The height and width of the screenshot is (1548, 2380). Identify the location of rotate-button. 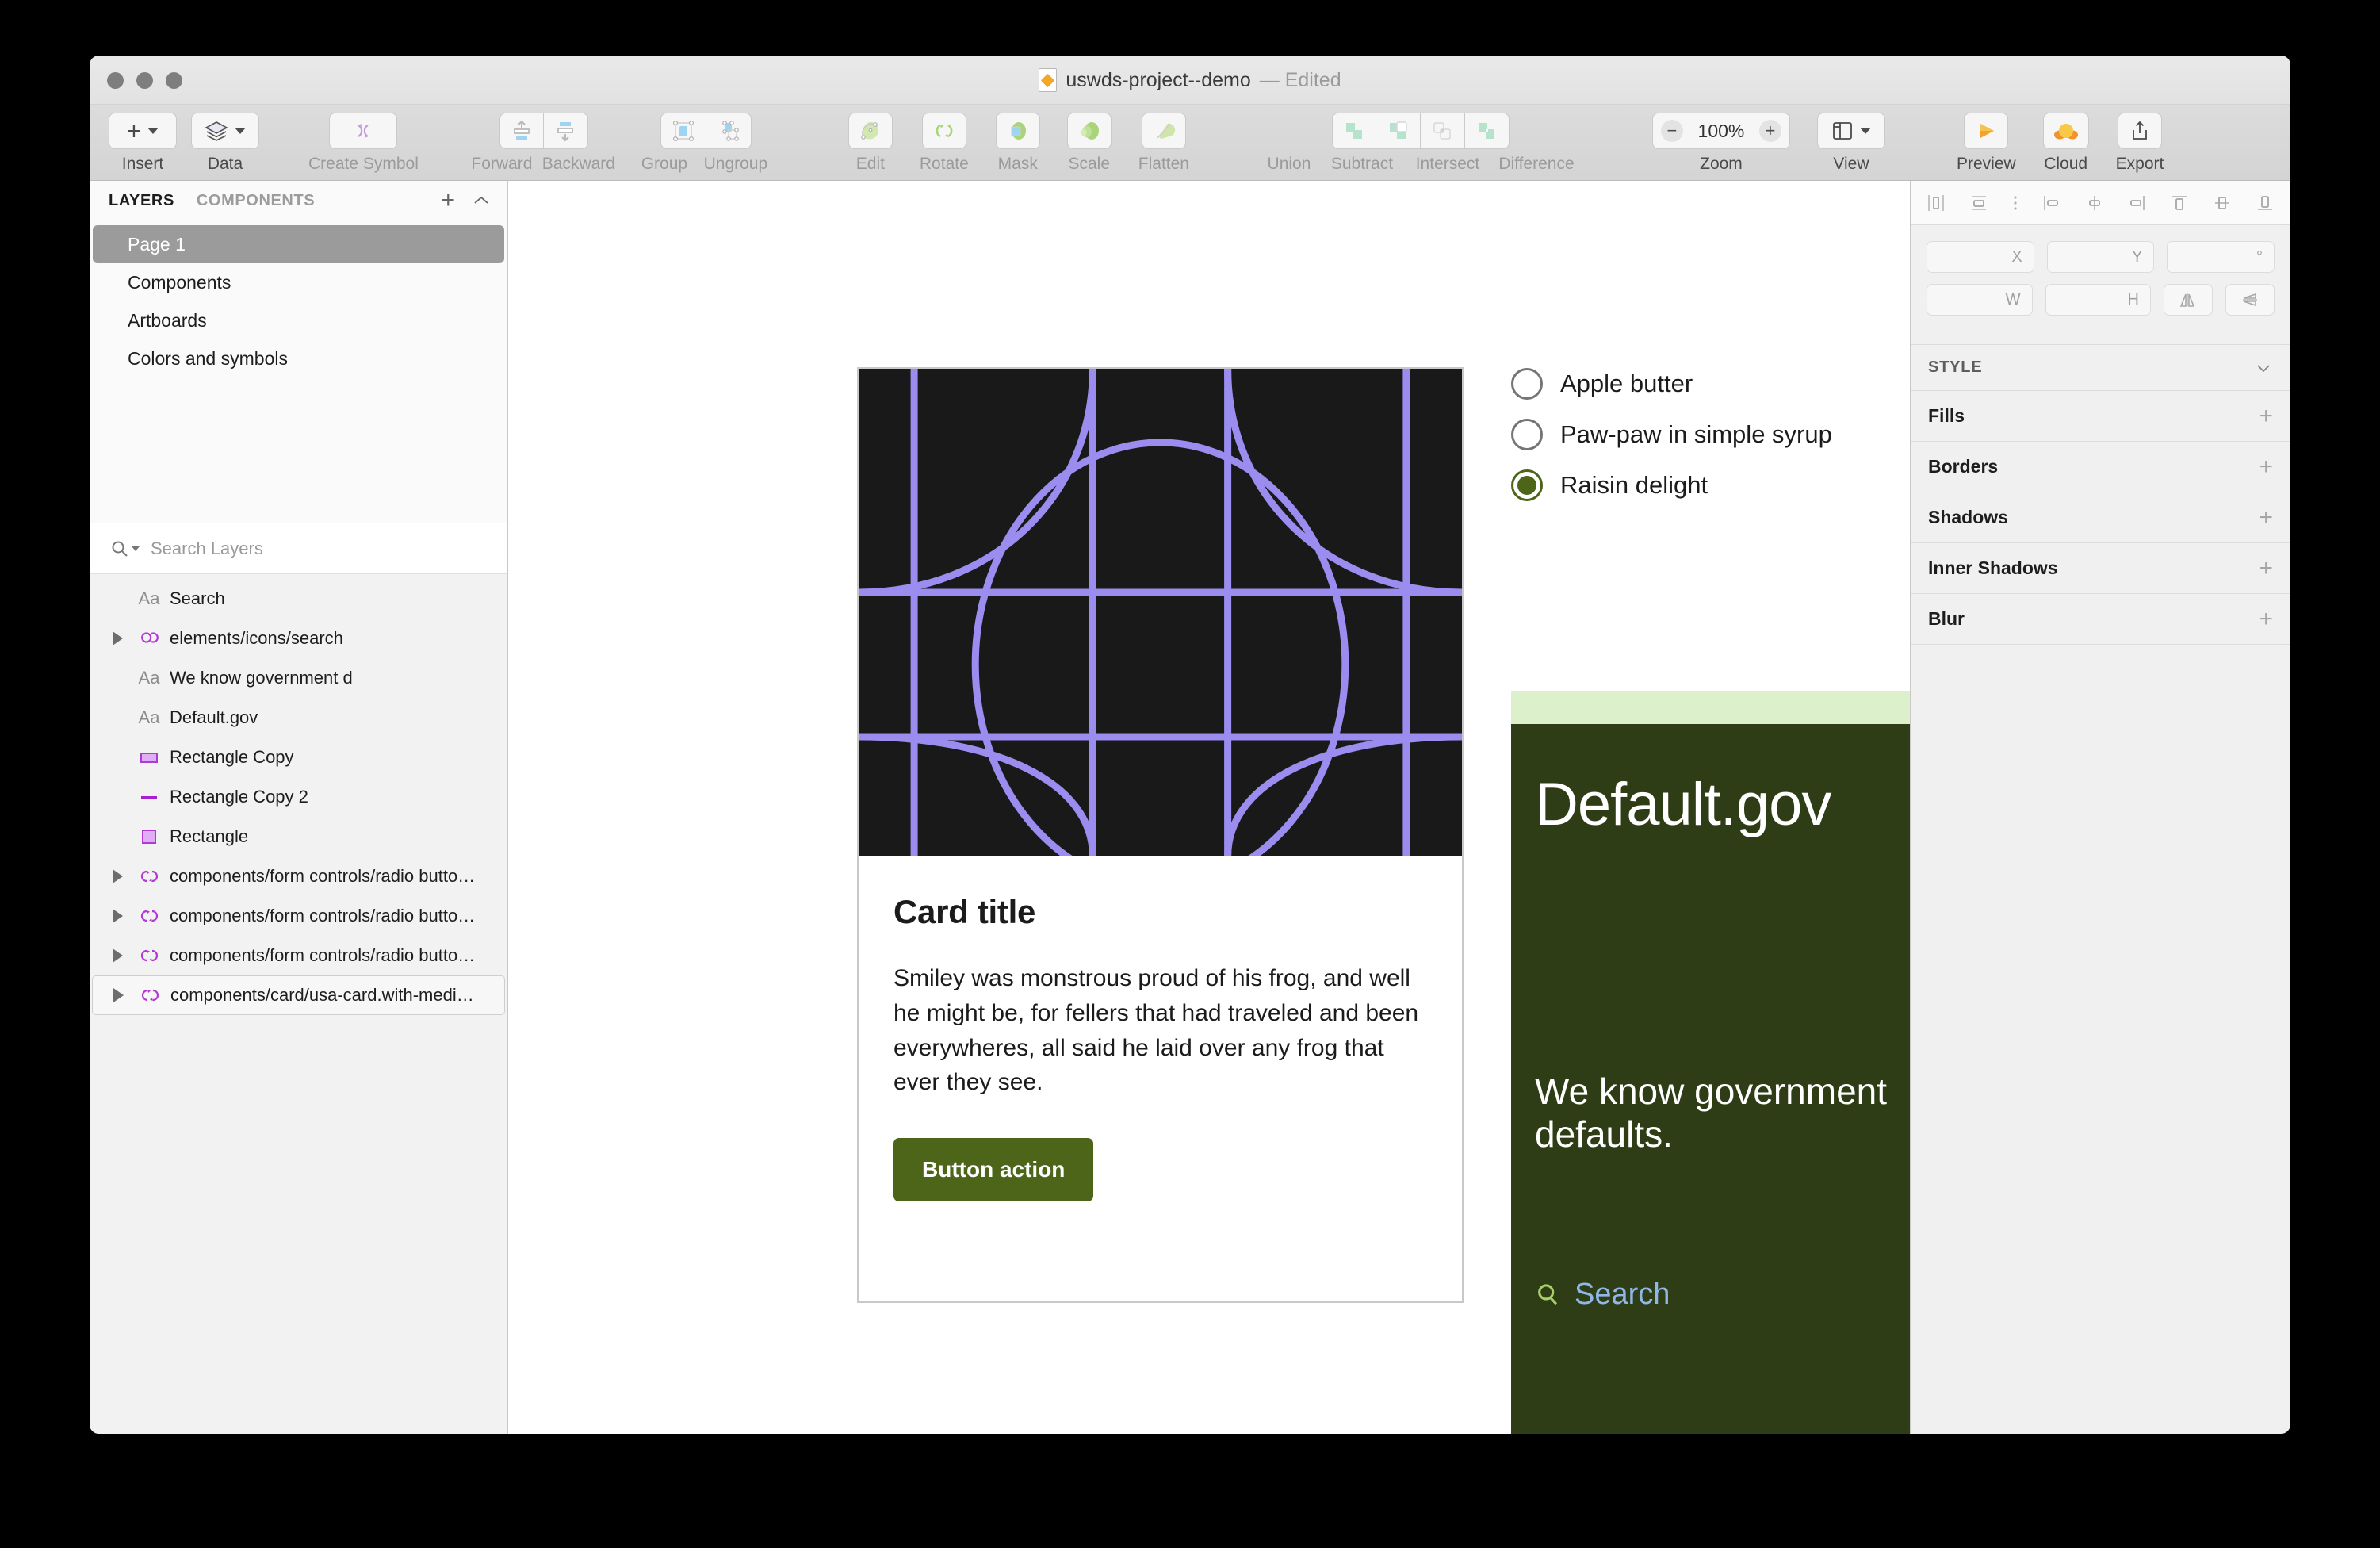
(943, 131).